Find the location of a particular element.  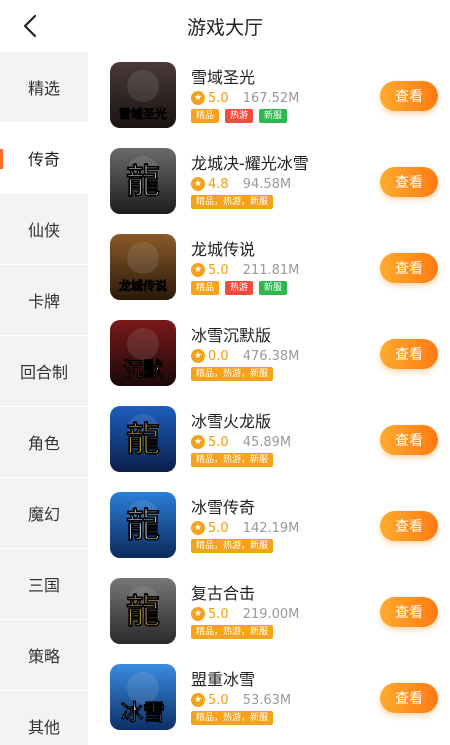

sidebar-item-legend: 传奇 is located at coordinates (44, 158).